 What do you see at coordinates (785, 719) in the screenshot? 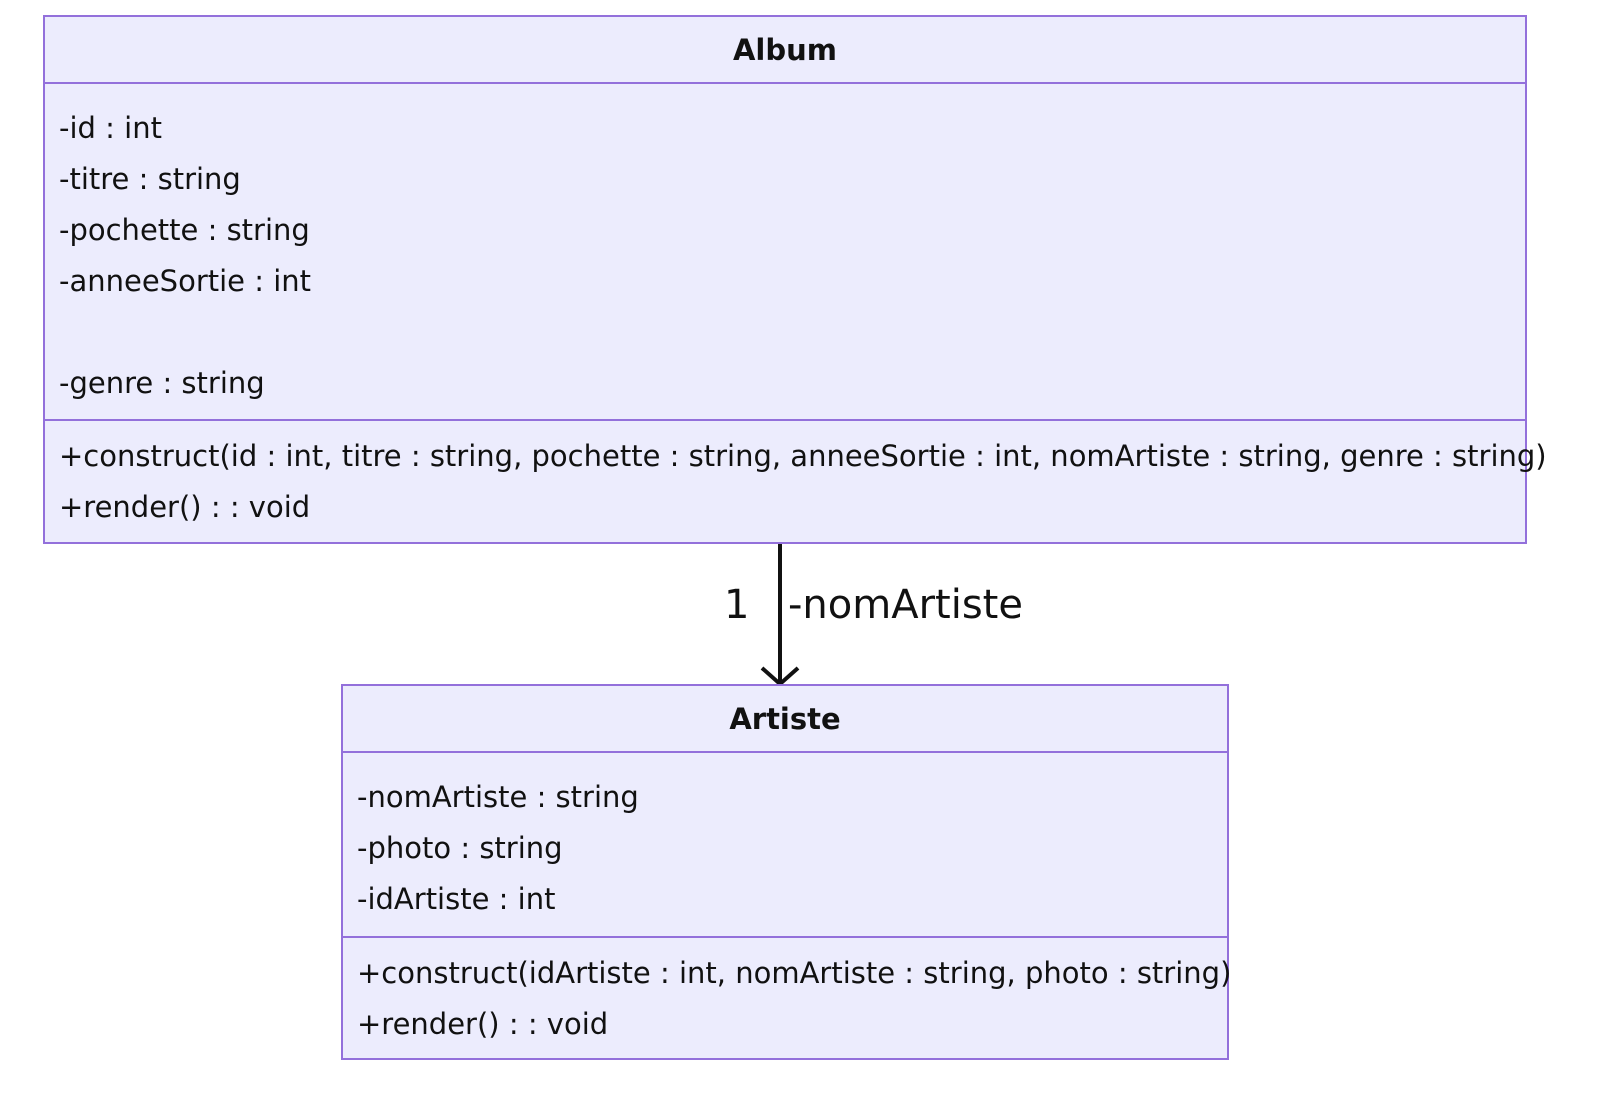
I see `class-artiste-title: Artiste` at bounding box center [785, 719].